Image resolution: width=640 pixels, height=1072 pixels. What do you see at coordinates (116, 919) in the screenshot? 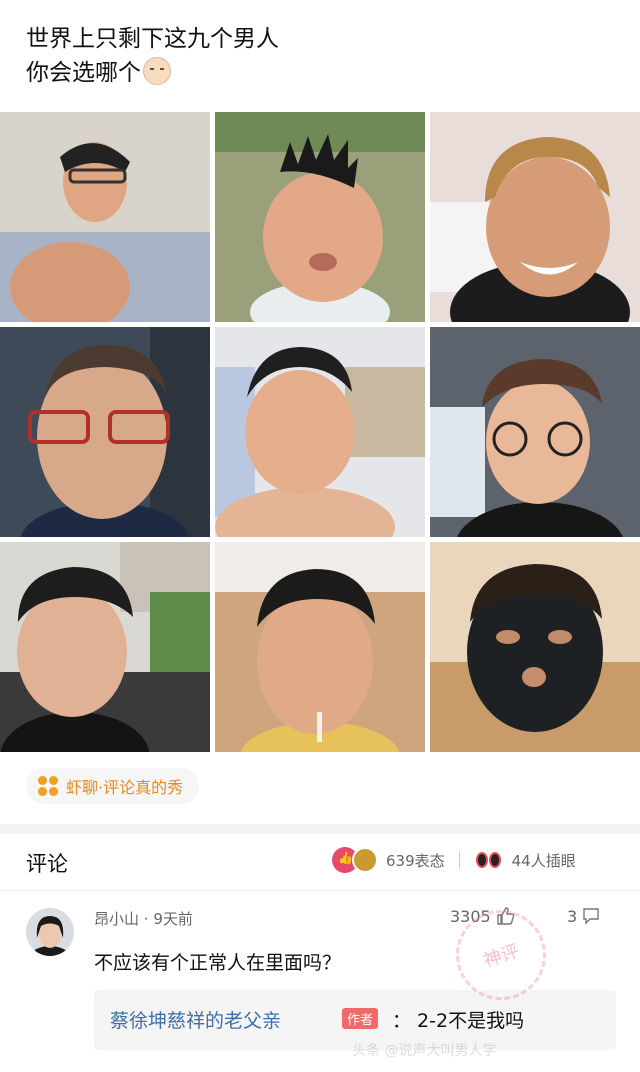
I see `comment-username: 昂小山` at bounding box center [116, 919].